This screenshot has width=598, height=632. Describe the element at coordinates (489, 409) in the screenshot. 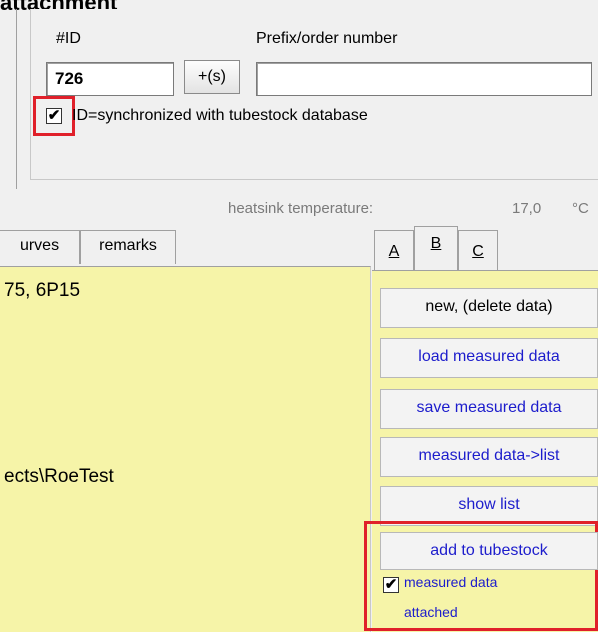

I see `save-measured-data-button: save measured data` at that location.